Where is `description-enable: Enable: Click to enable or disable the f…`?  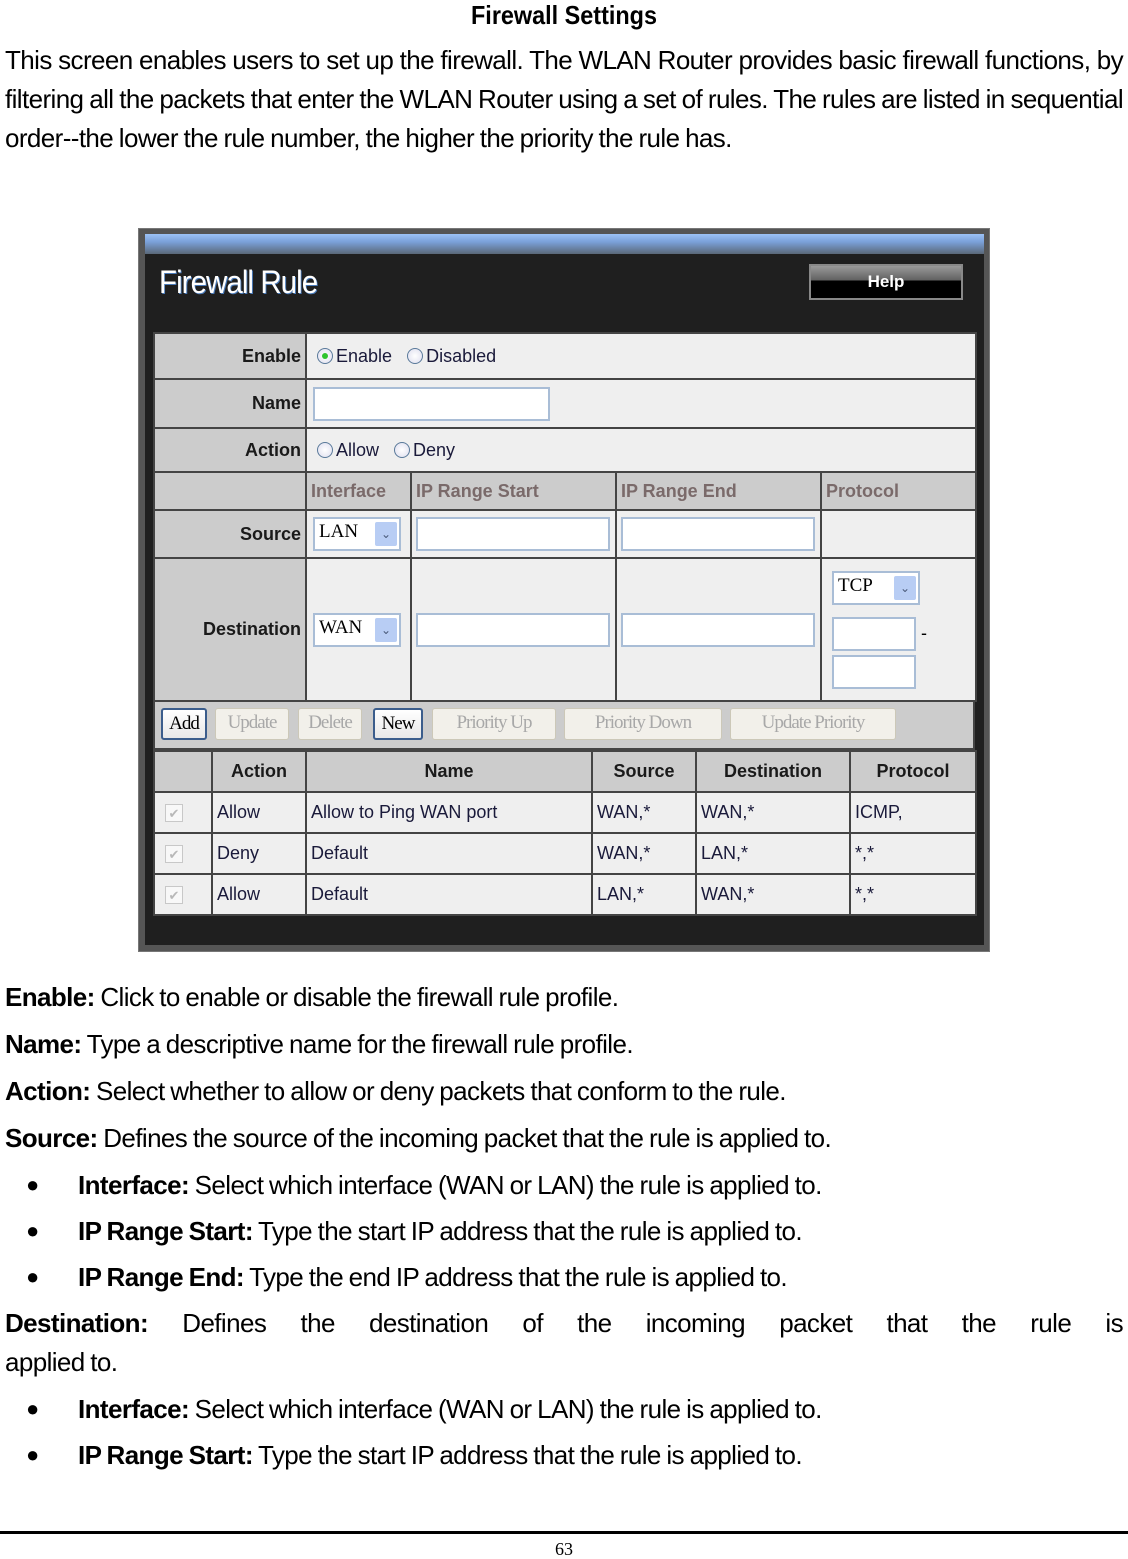 description-enable: Enable: Click to enable or disable the f… is located at coordinates (312, 997).